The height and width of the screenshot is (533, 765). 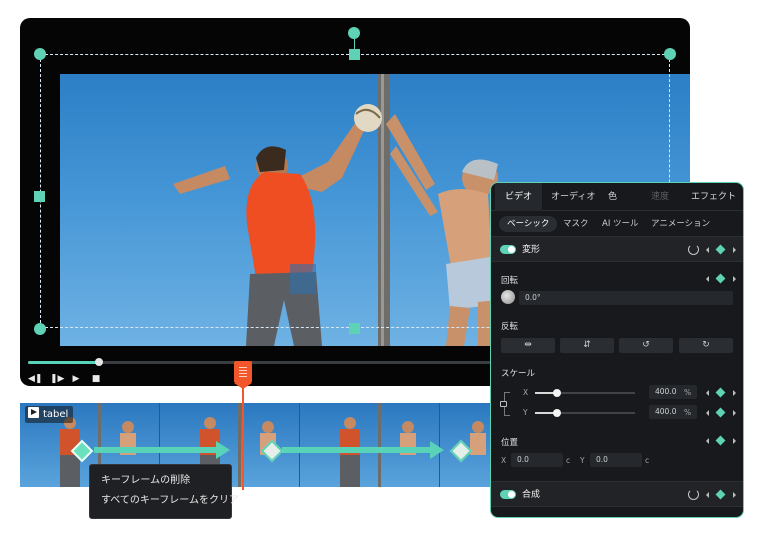 What do you see at coordinates (283, 362) in the screenshot?
I see `playback-progress` at bounding box center [283, 362].